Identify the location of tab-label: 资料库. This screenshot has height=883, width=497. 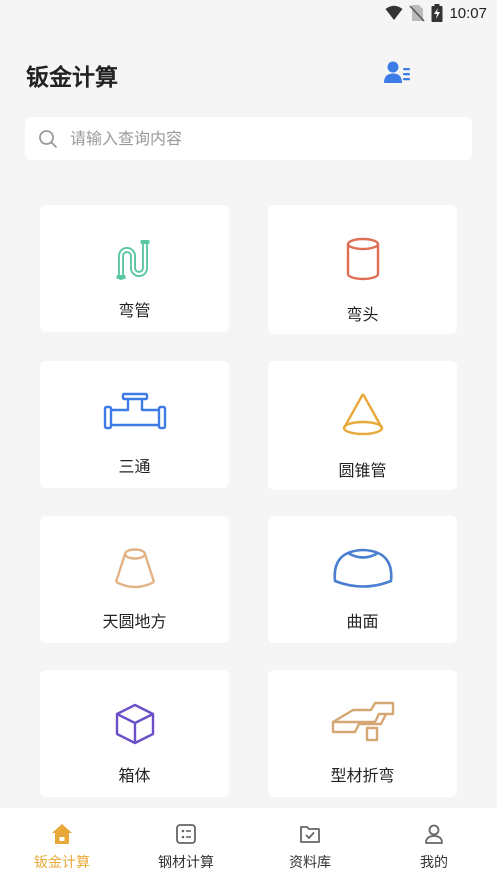
(310, 863).